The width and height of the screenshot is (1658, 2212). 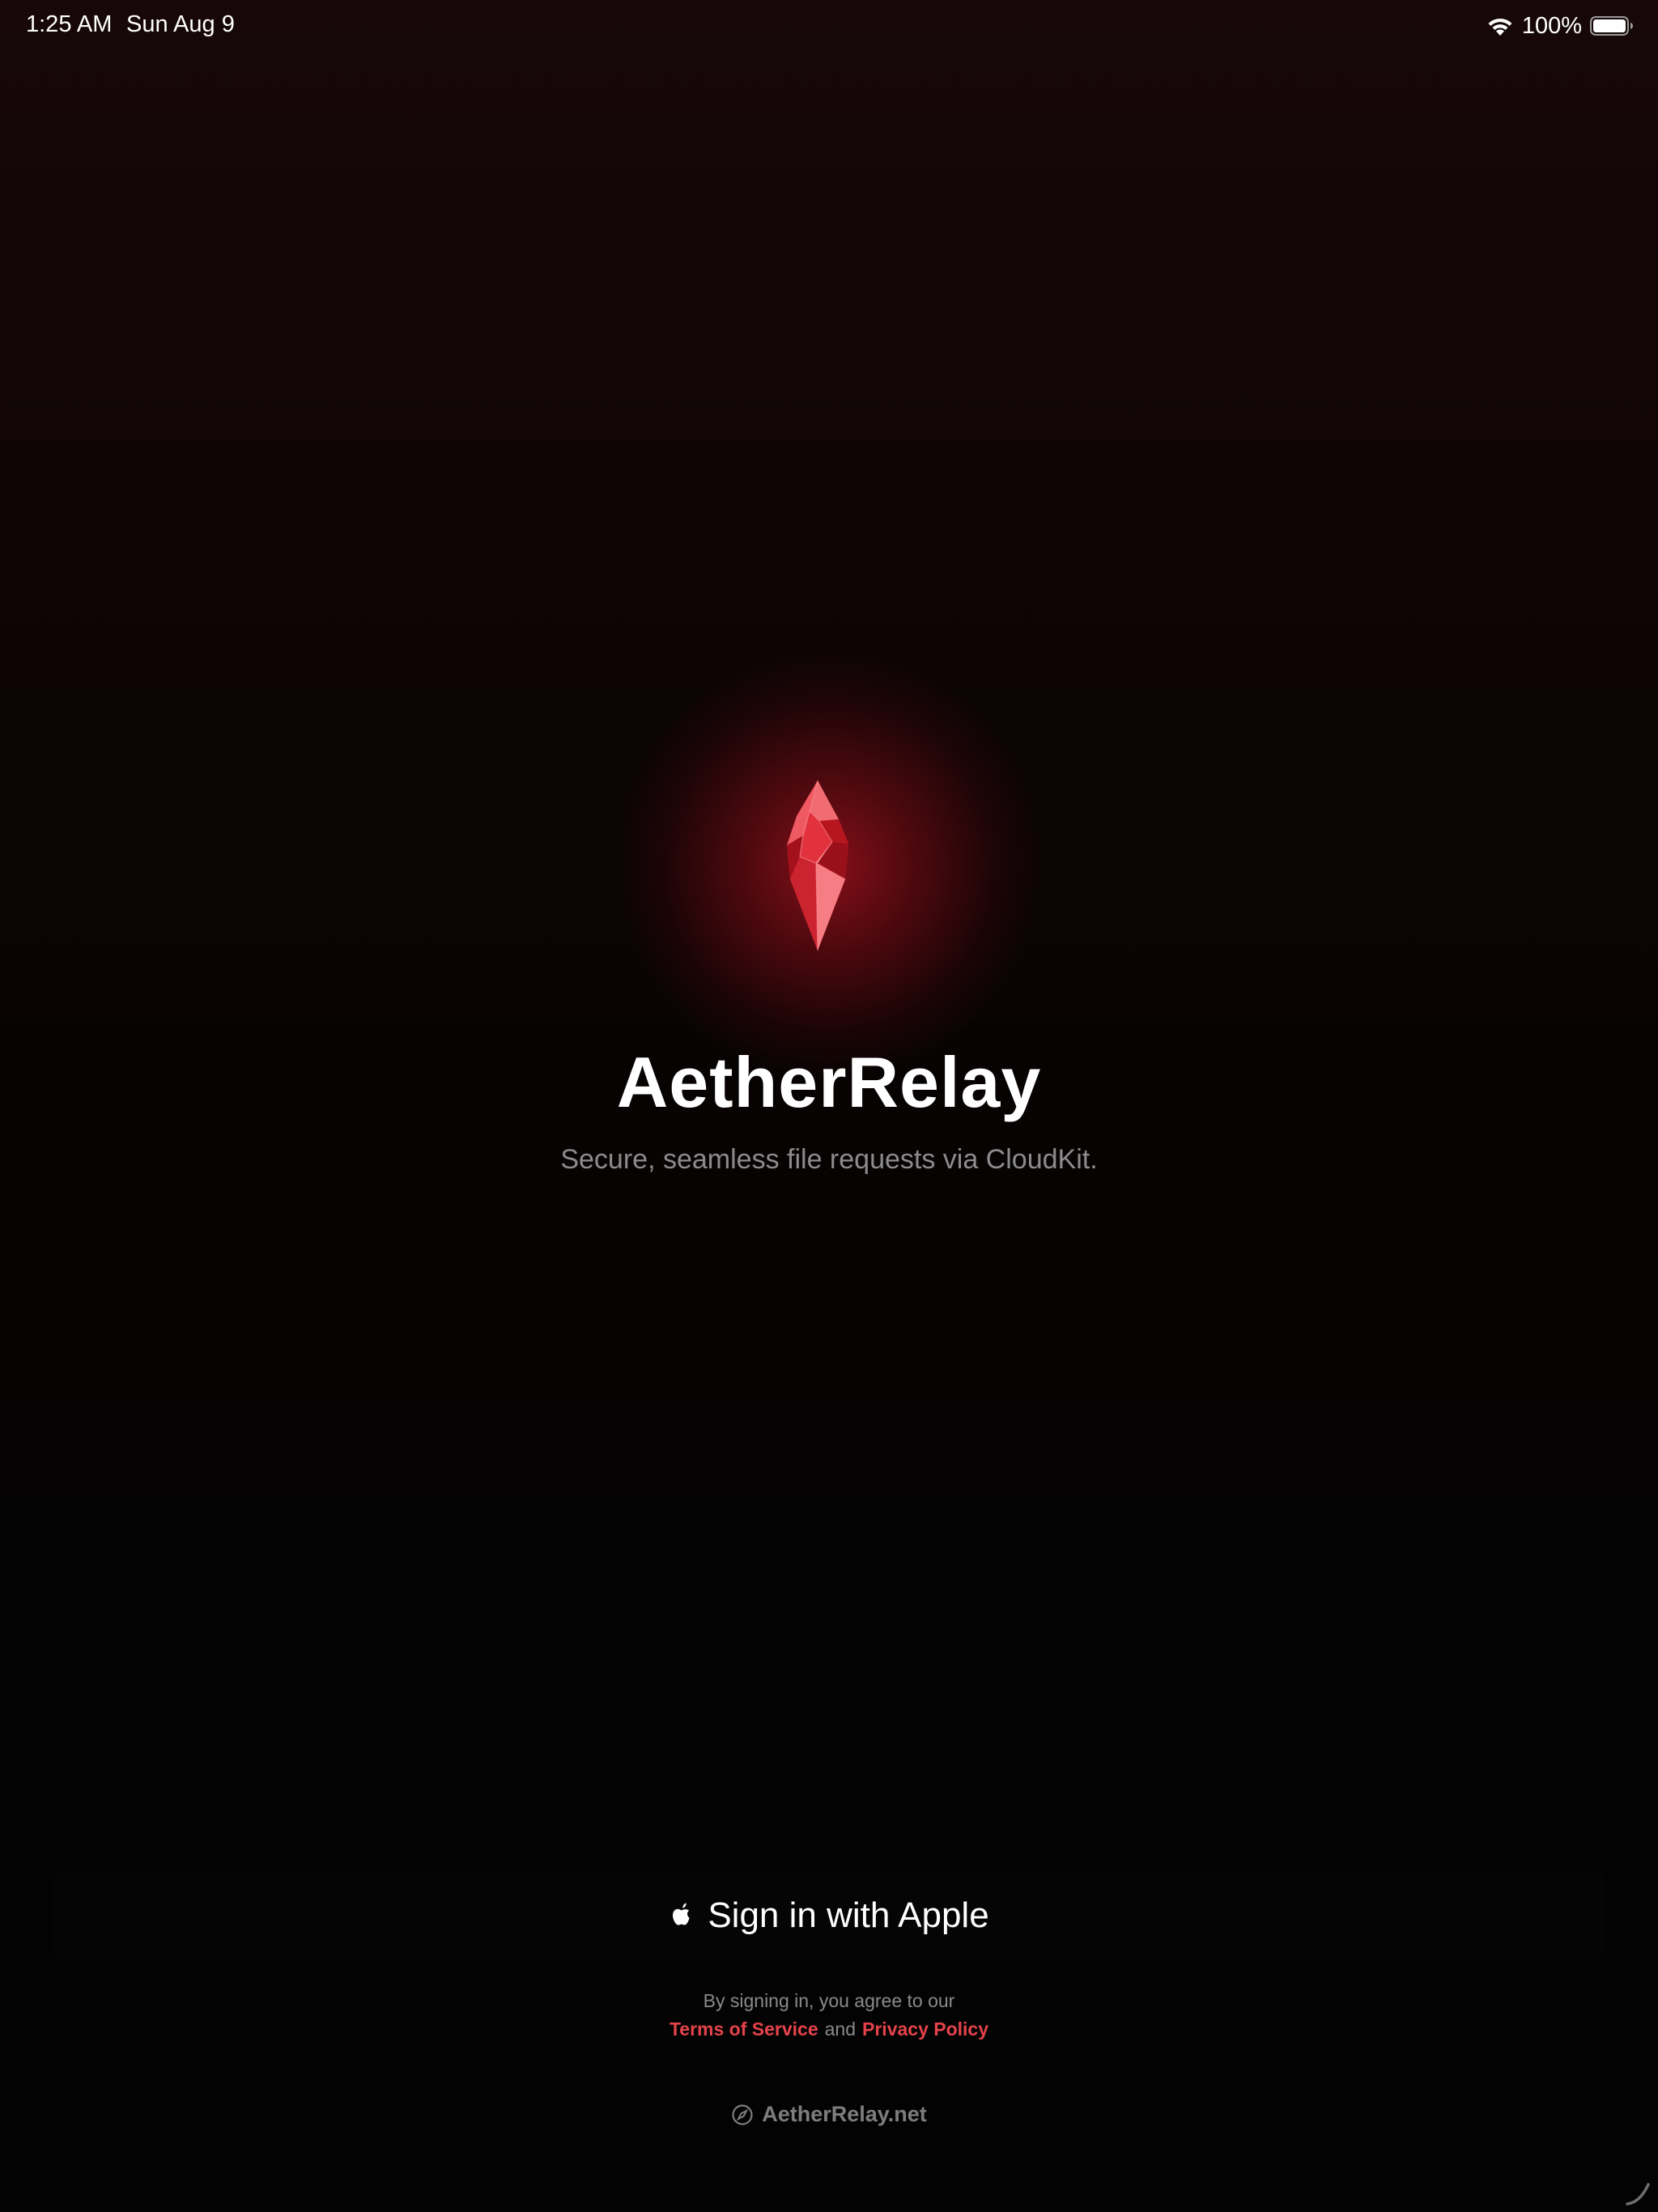 What do you see at coordinates (825, 867) in the screenshot?
I see `red-crystal-icon` at bounding box center [825, 867].